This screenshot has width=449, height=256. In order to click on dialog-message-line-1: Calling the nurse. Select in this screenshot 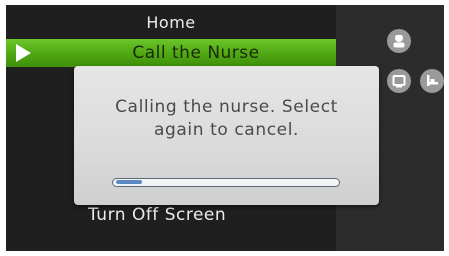, I will do `click(226, 107)`.